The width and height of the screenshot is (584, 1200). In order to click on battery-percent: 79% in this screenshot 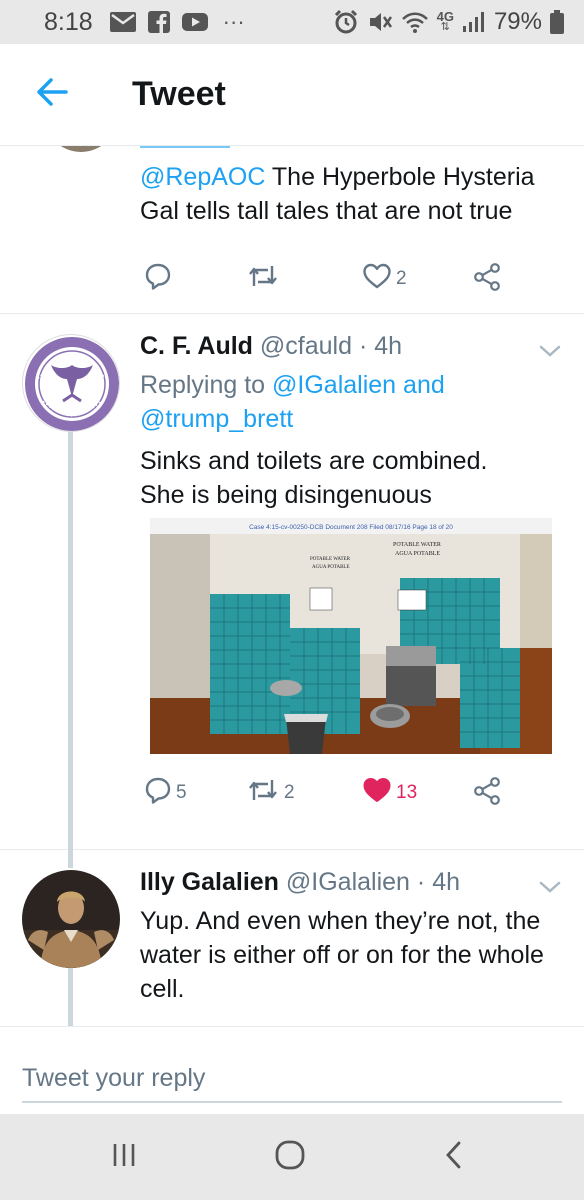, I will do `click(517, 21)`.